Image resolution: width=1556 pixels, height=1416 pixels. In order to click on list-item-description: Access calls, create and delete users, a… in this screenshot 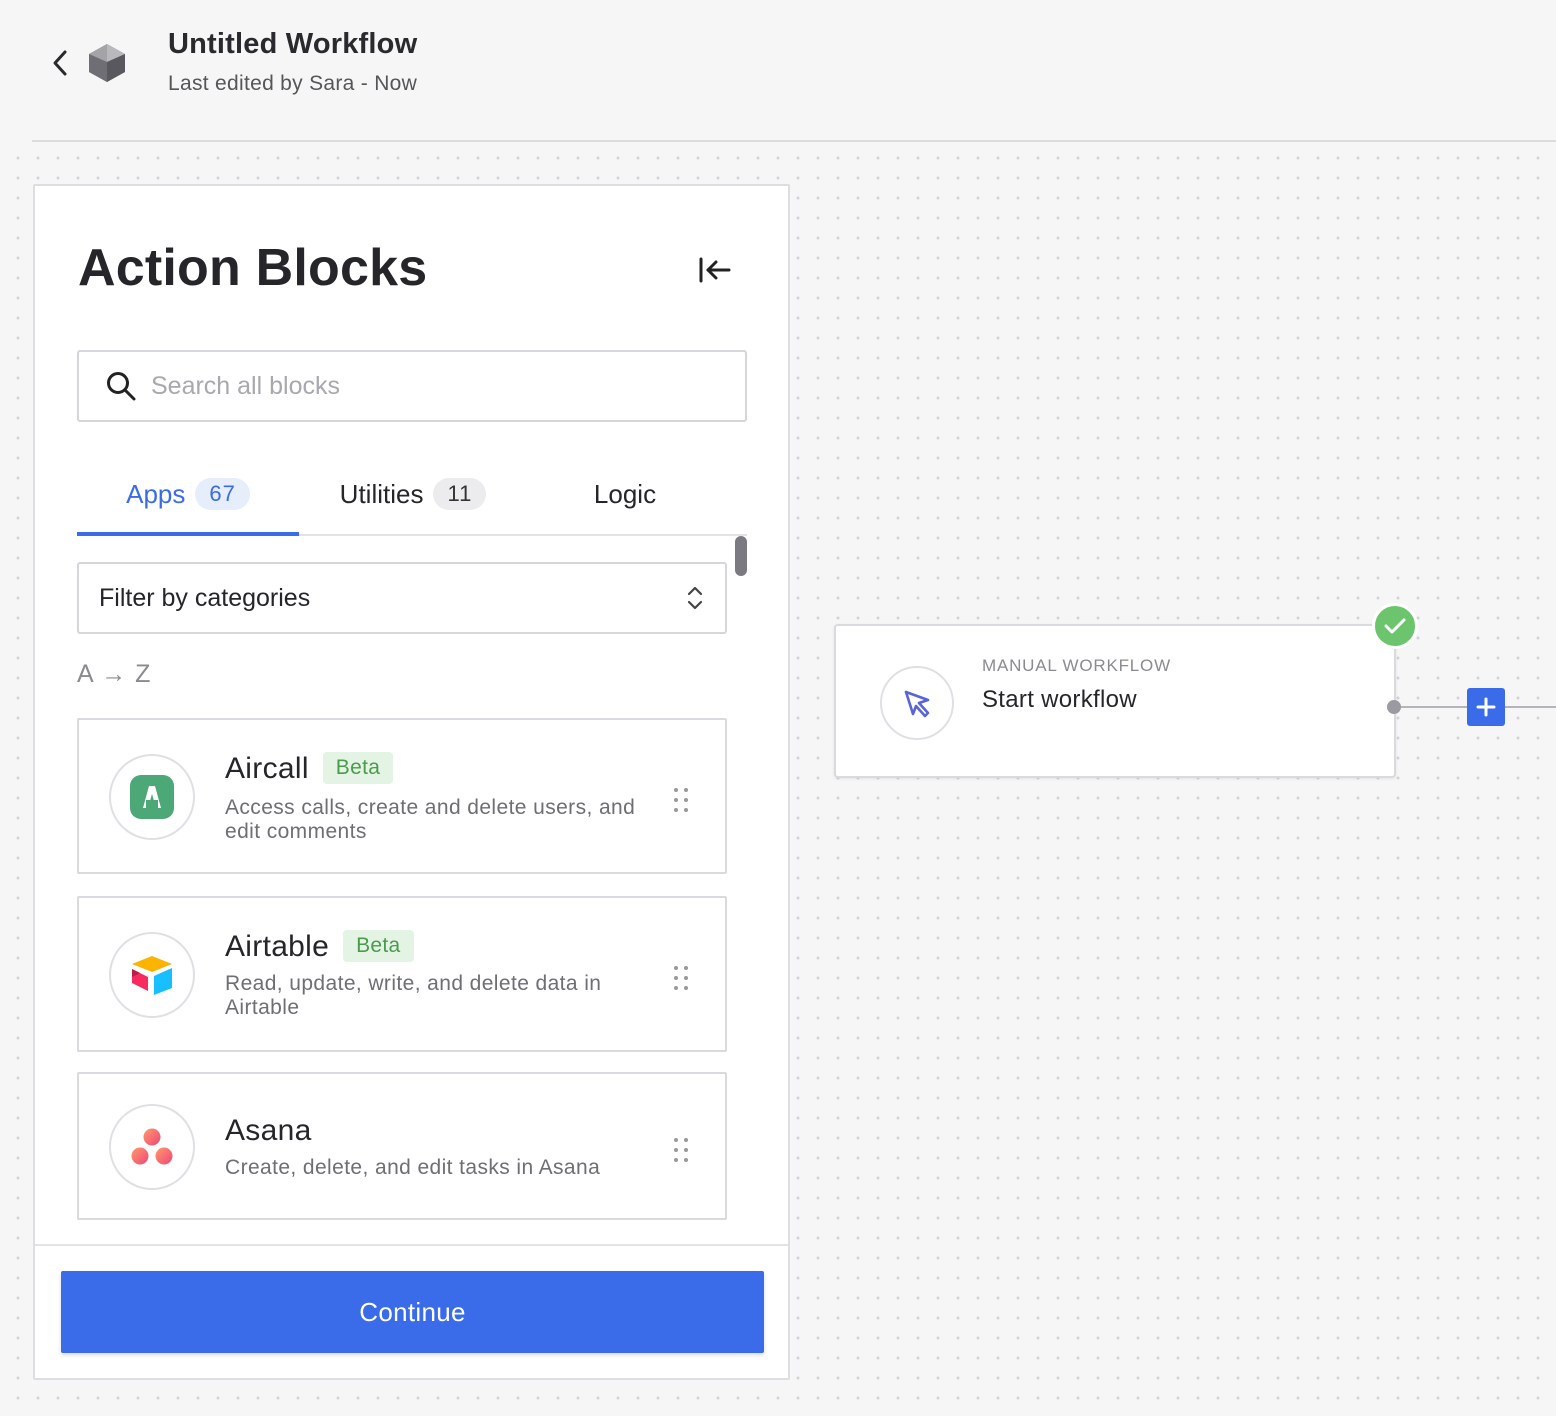, I will do `click(430, 819)`.